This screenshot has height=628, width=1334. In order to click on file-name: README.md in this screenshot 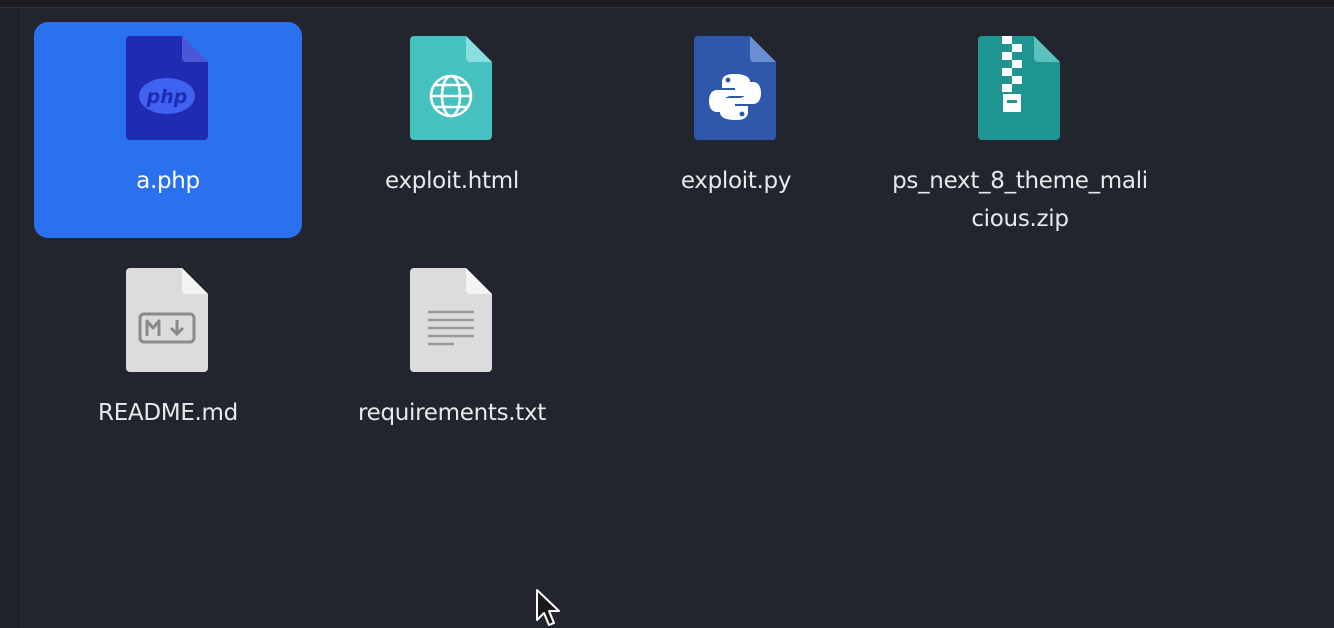, I will do `click(168, 413)`.